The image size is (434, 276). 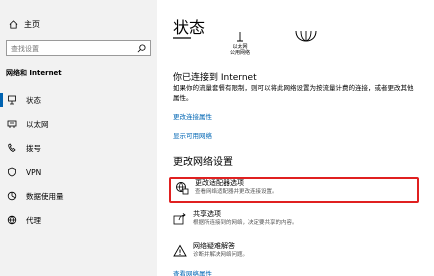 What do you see at coordinates (13, 24) in the screenshot?
I see `home-icon` at bounding box center [13, 24].